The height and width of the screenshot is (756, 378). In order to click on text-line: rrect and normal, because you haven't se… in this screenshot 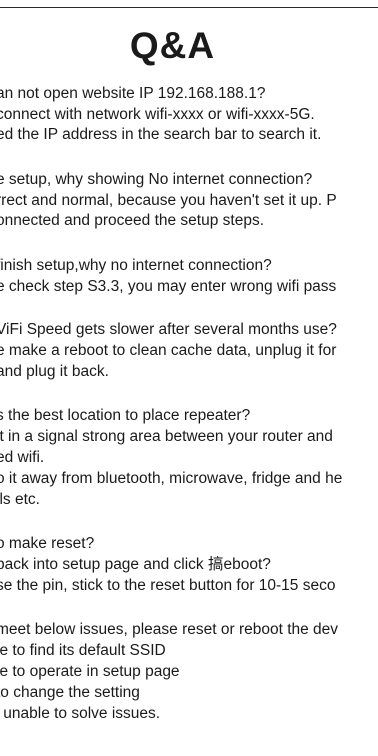, I will do `click(168, 200)`.